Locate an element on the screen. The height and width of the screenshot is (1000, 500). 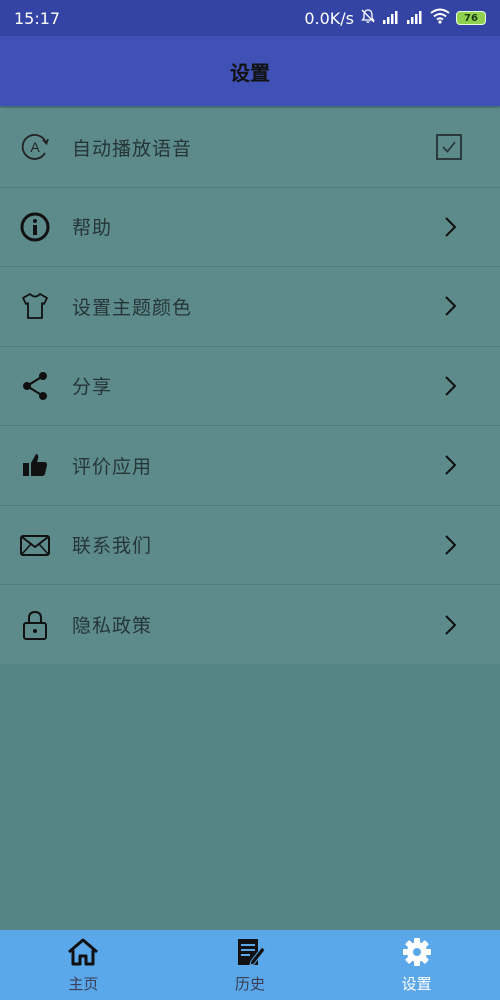
svg-text: A is located at coordinates (35, 147).